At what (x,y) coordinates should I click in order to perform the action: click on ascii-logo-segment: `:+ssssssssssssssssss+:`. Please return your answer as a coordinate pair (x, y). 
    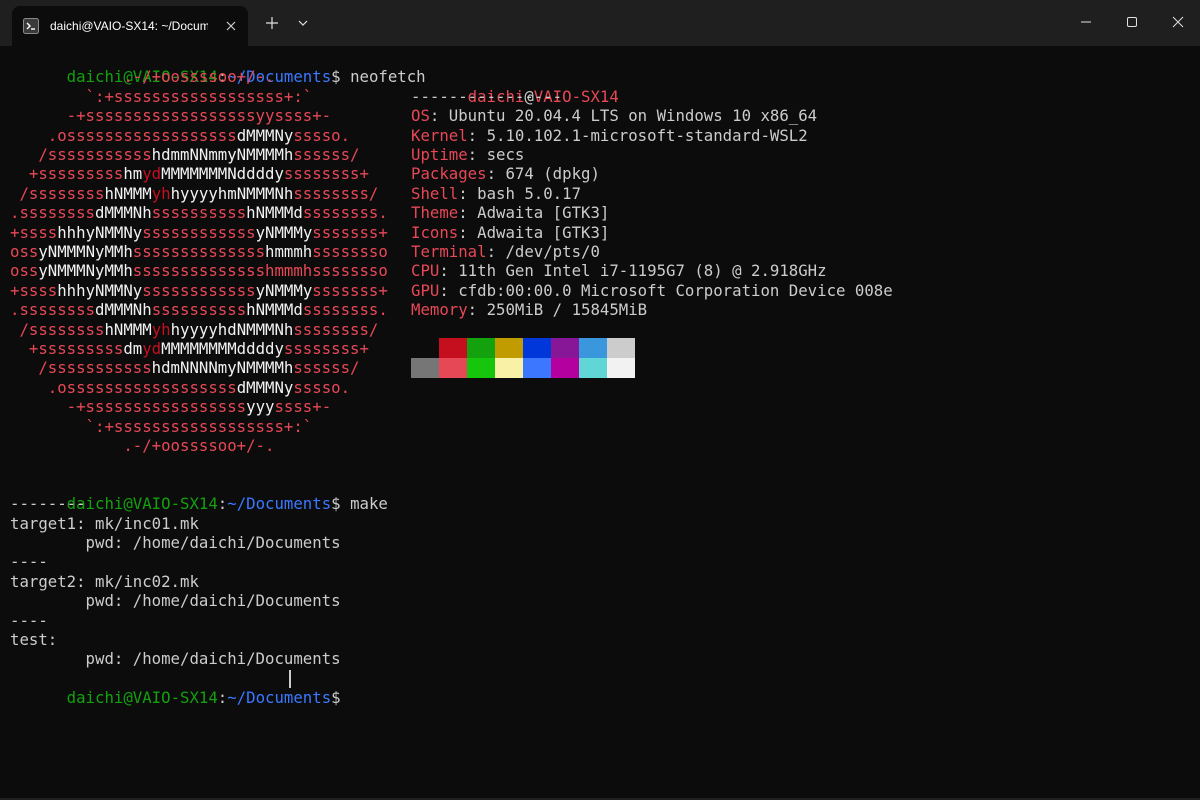
    Looking at the image, I should click on (213, 426).